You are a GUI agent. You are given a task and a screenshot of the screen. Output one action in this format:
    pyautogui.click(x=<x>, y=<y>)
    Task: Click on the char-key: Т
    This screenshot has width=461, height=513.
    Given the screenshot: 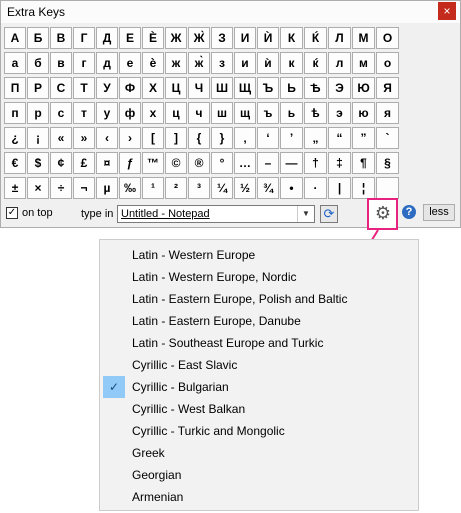 What is the action you would take?
    pyautogui.click(x=84, y=88)
    